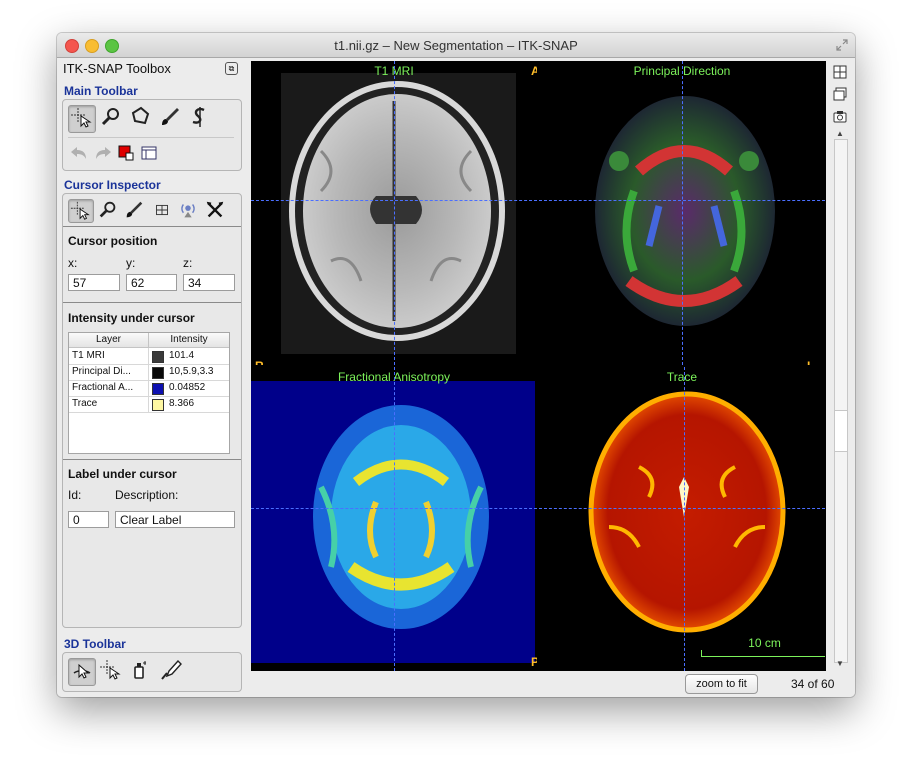 The width and height of the screenshot is (912, 776). Describe the element at coordinates (108, 210) in the screenshot. I see `zoom-mode-icon` at that location.